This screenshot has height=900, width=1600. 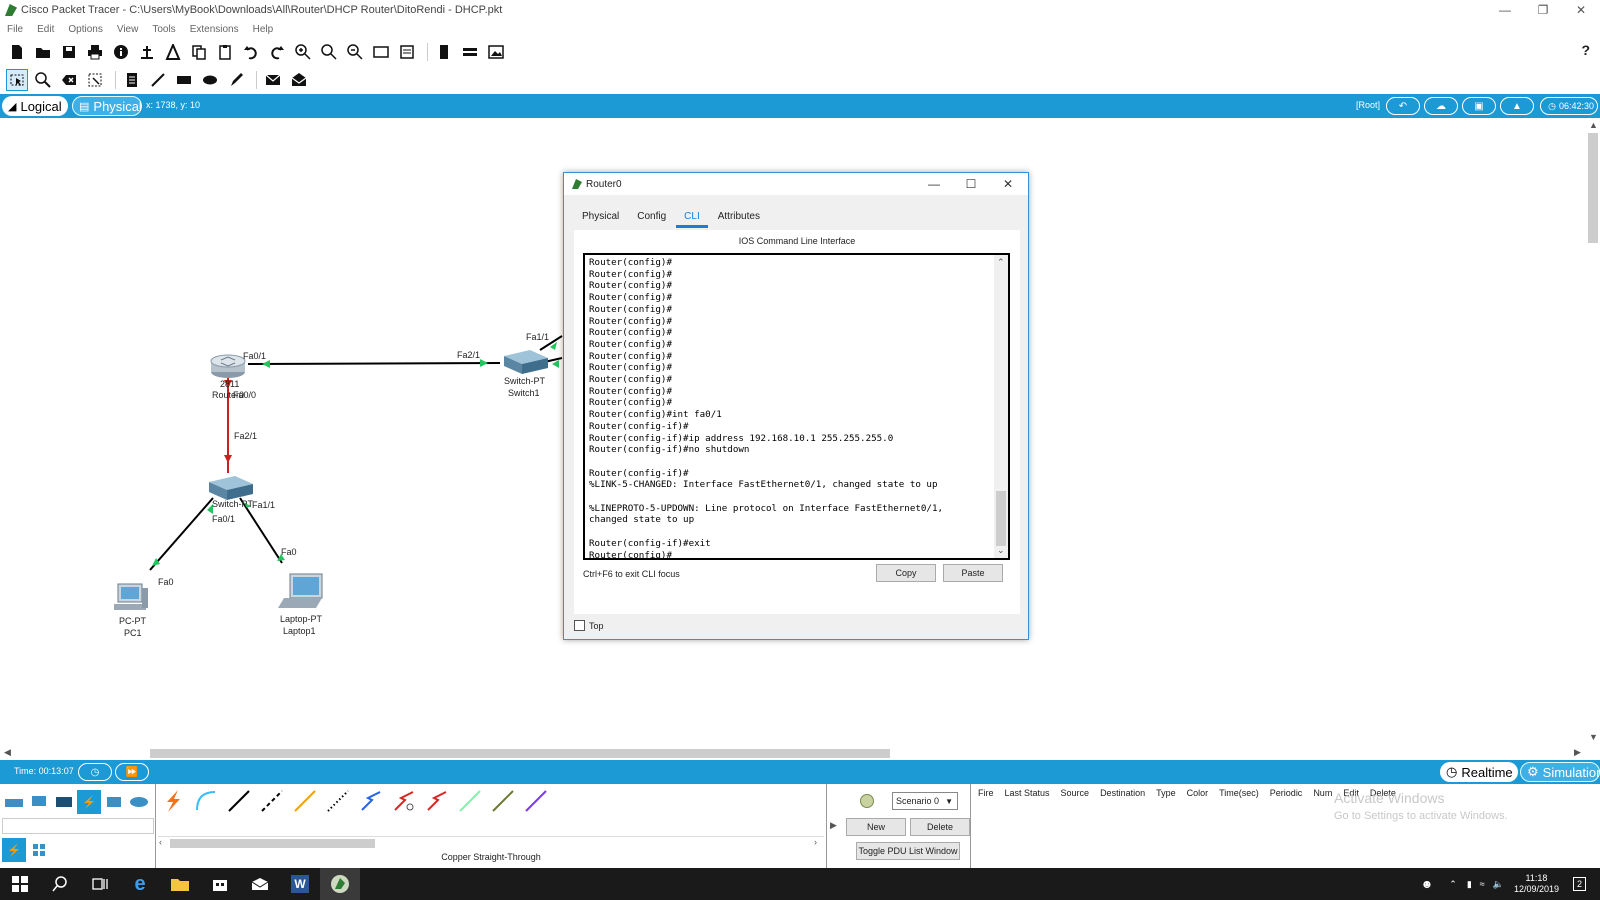 What do you see at coordinates (971, 184) in the screenshot?
I see `dialog-maximize-button: ☐` at bounding box center [971, 184].